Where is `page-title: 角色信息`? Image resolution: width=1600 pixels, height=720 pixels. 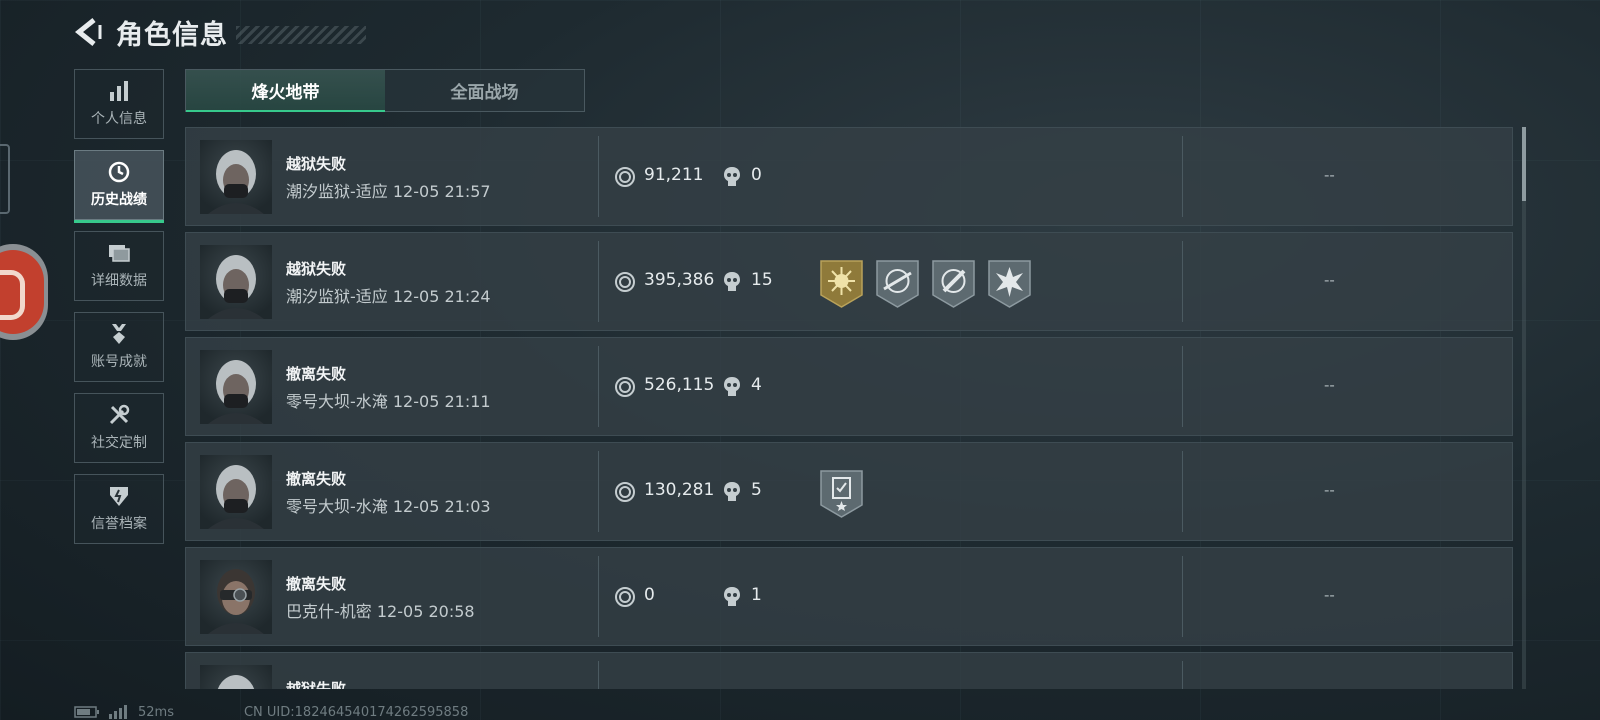
page-title: 角色信息 is located at coordinates (172, 35).